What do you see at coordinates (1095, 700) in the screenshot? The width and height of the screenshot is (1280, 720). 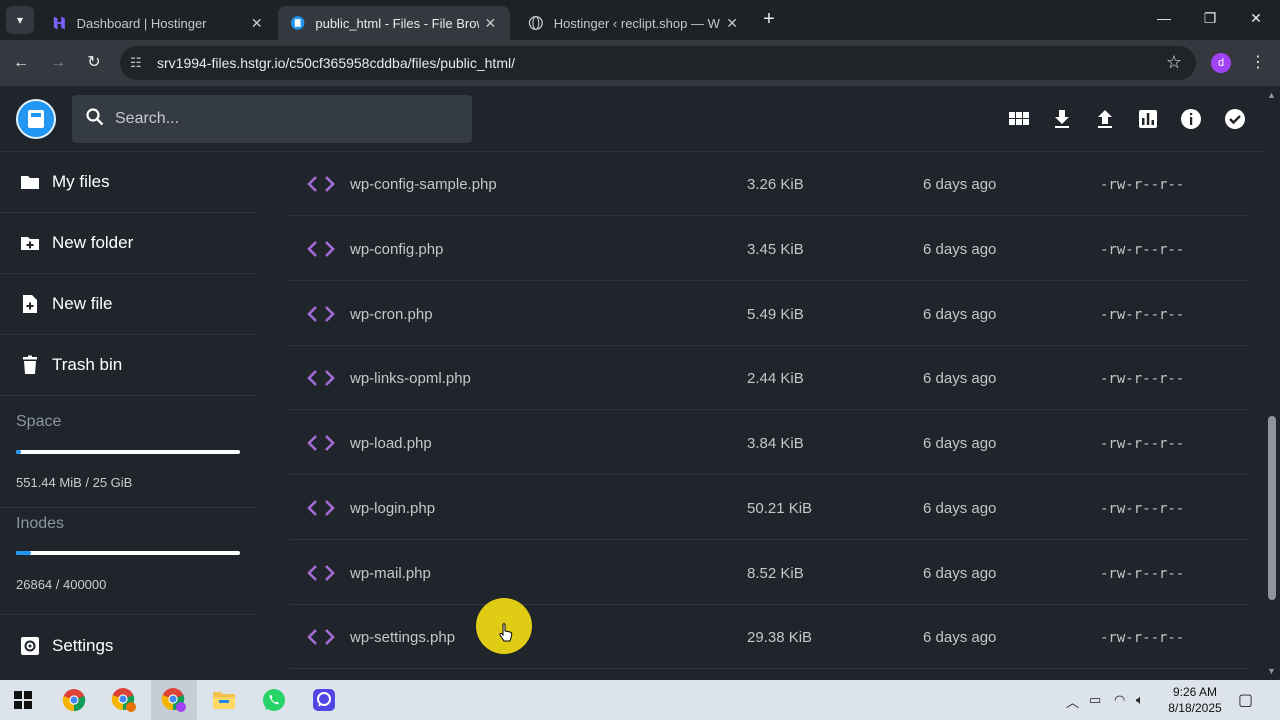 I see `battery-icon: ▭` at bounding box center [1095, 700].